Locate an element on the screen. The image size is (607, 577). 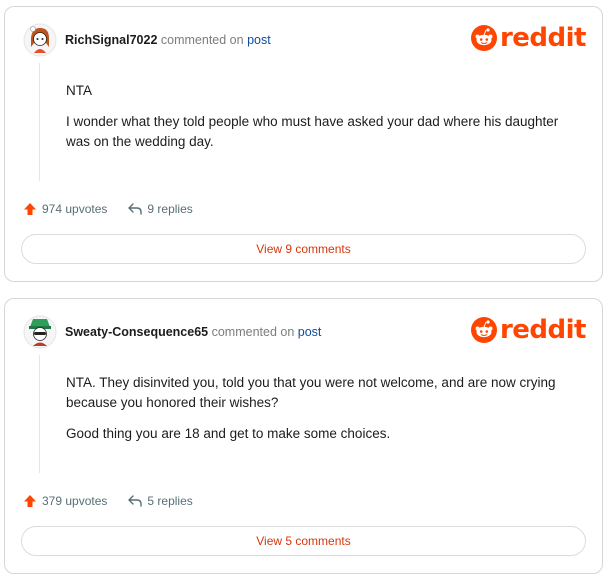
upvote-control: 379 upvotes is located at coordinates (65, 501).